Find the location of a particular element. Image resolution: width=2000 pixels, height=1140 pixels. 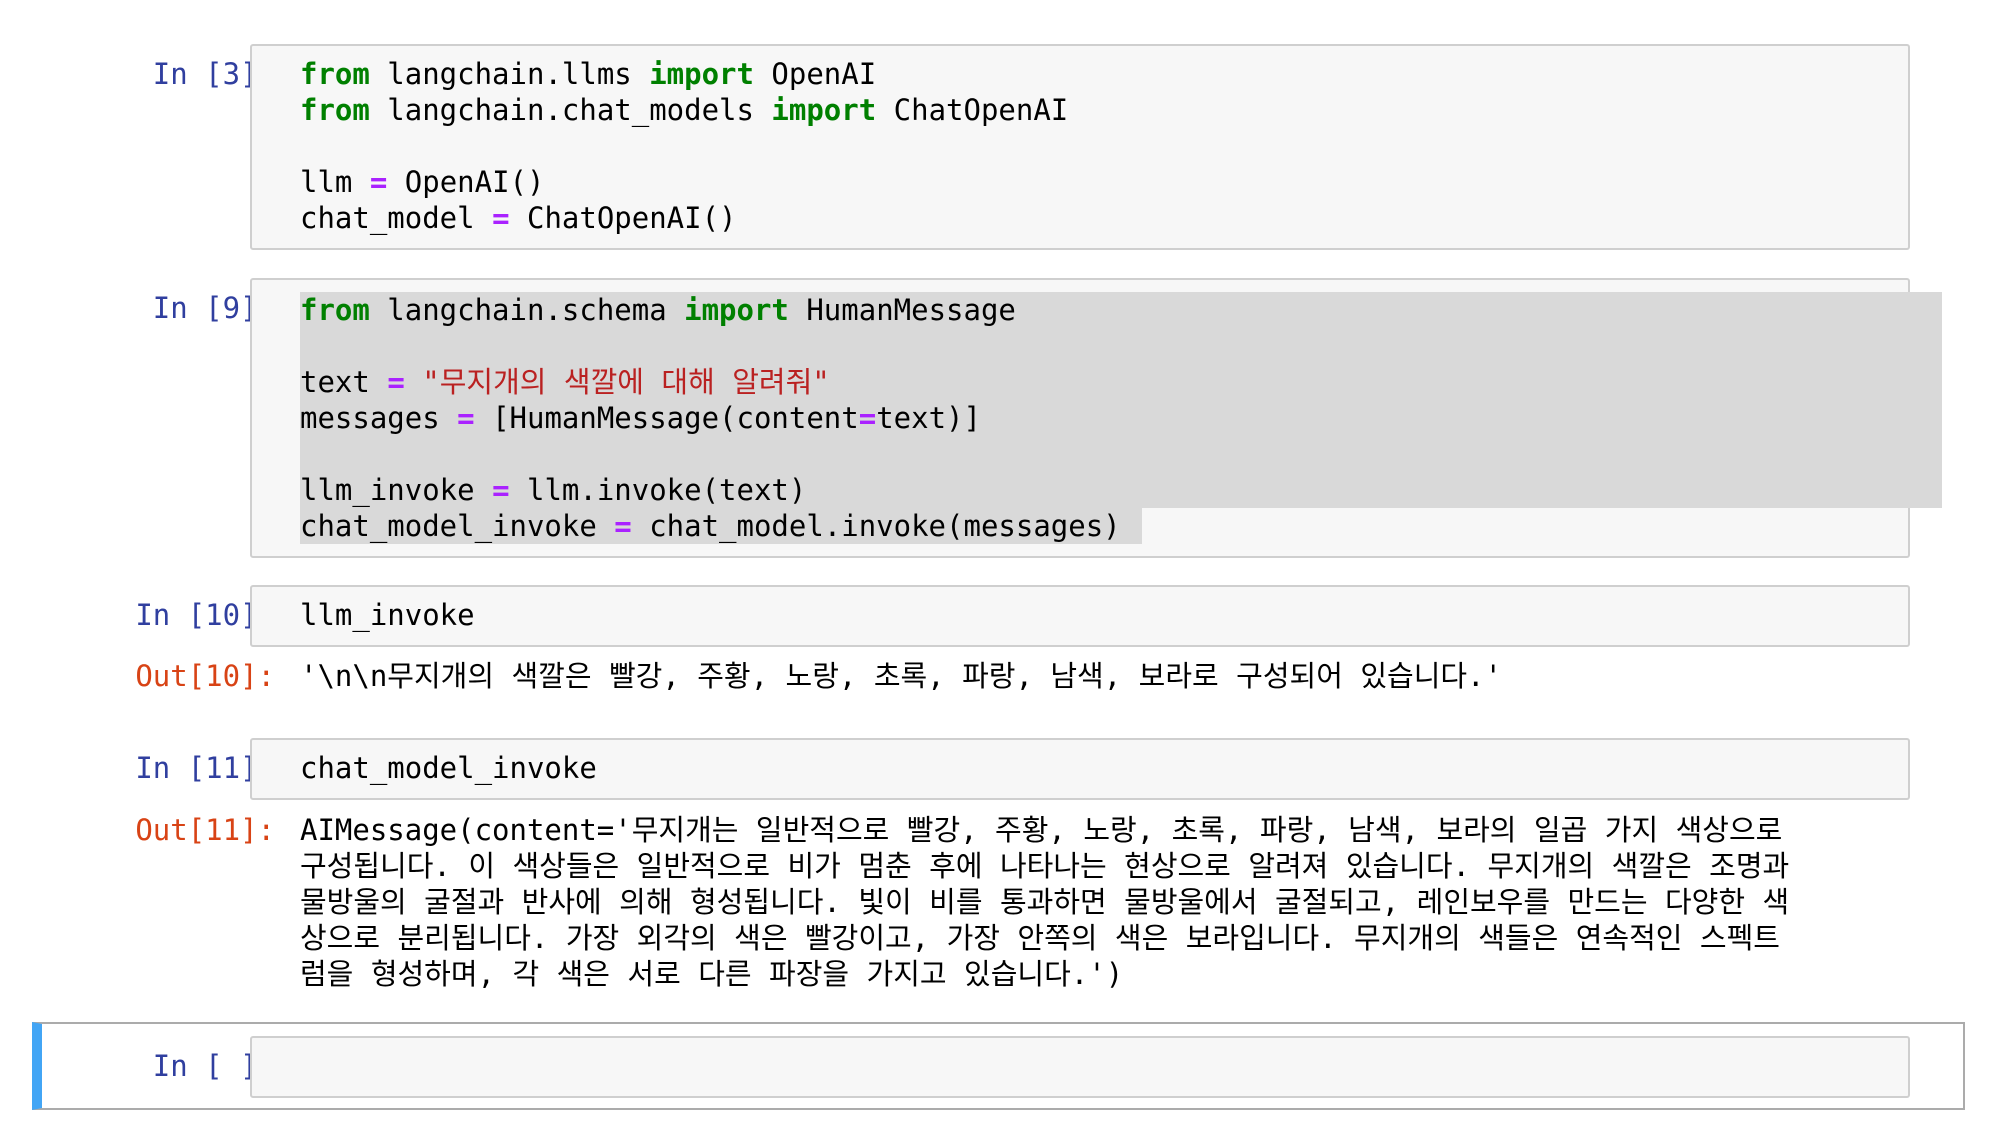

code-text: llm_invoke is located at coordinates (387, 615).